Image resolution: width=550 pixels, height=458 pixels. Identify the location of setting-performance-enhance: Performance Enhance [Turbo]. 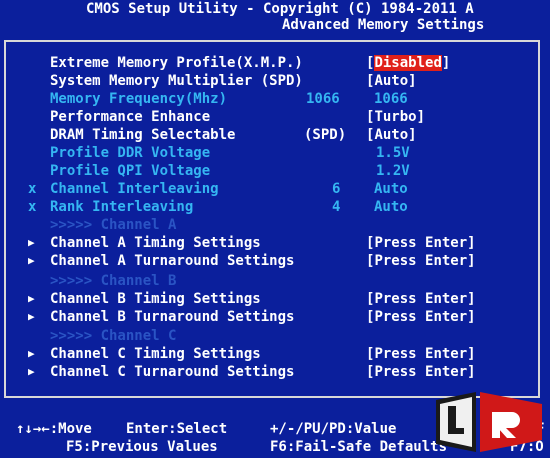
(272, 117).